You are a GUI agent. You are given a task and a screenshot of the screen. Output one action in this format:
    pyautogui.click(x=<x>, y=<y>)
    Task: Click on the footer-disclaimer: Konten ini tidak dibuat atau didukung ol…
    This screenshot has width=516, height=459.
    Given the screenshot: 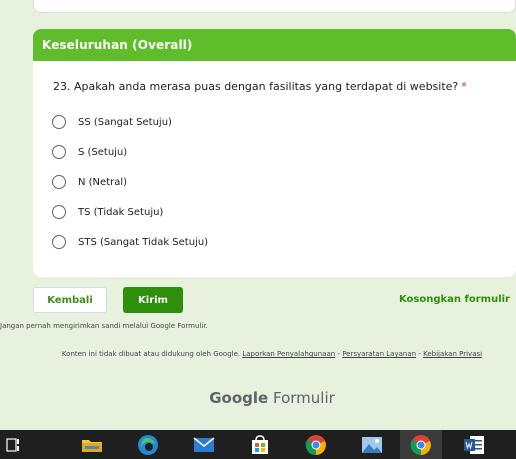 What is the action you would take?
    pyautogui.click(x=272, y=354)
    